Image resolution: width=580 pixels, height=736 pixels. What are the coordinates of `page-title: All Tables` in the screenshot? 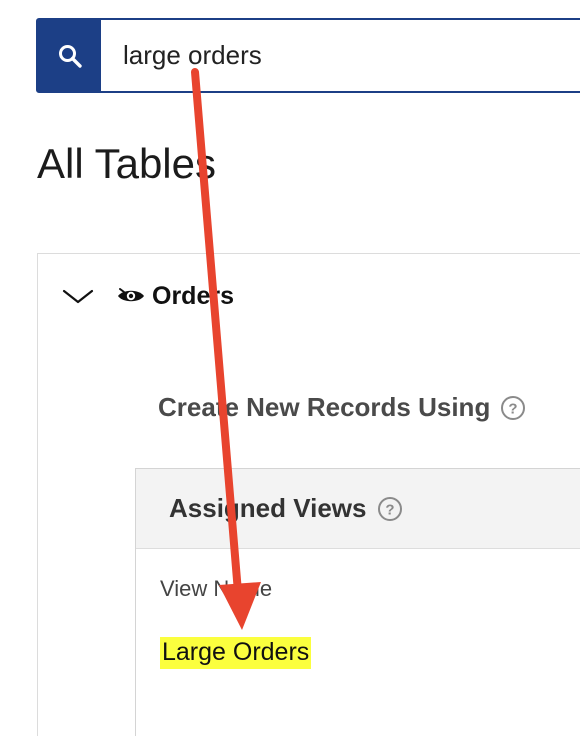 It's located at (126, 163).